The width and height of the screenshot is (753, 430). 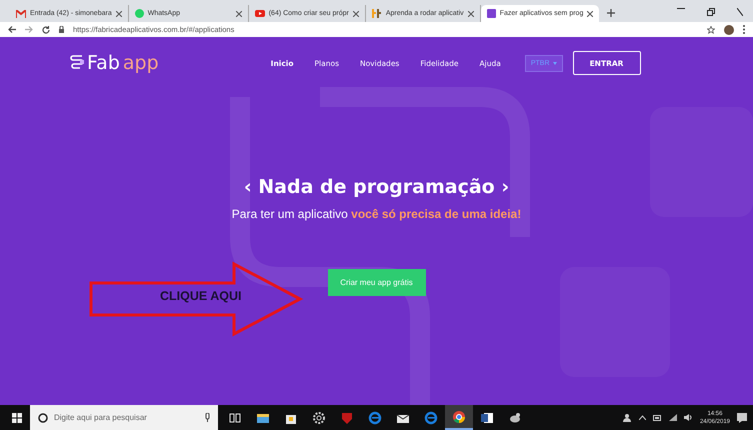 What do you see at coordinates (554, 63) in the screenshot?
I see `caret-icon` at bounding box center [554, 63].